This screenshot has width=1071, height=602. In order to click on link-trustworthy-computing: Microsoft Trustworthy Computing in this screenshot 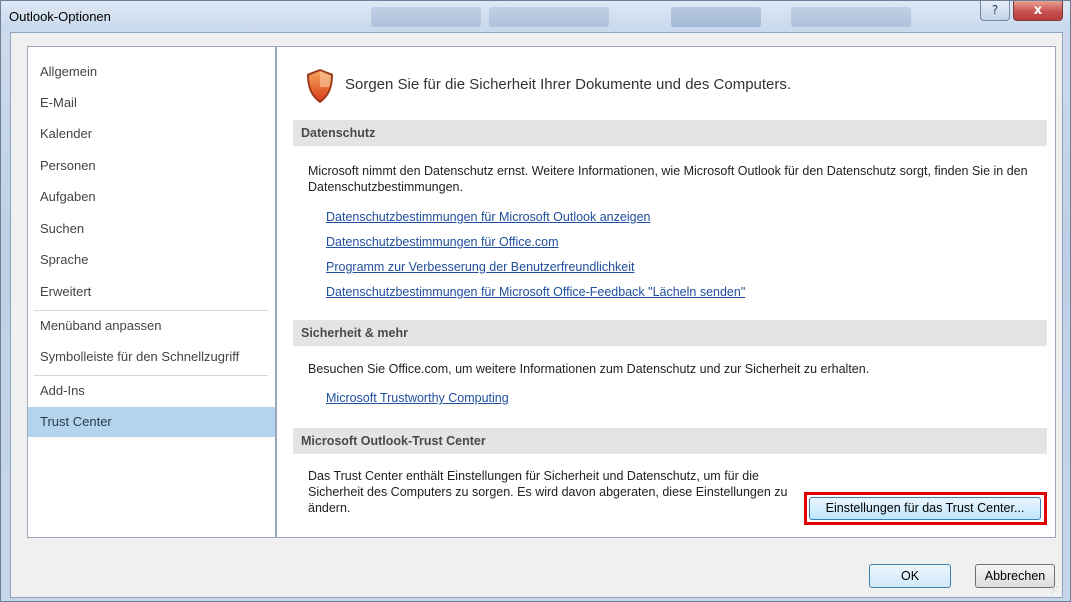, I will do `click(417, 398)`.